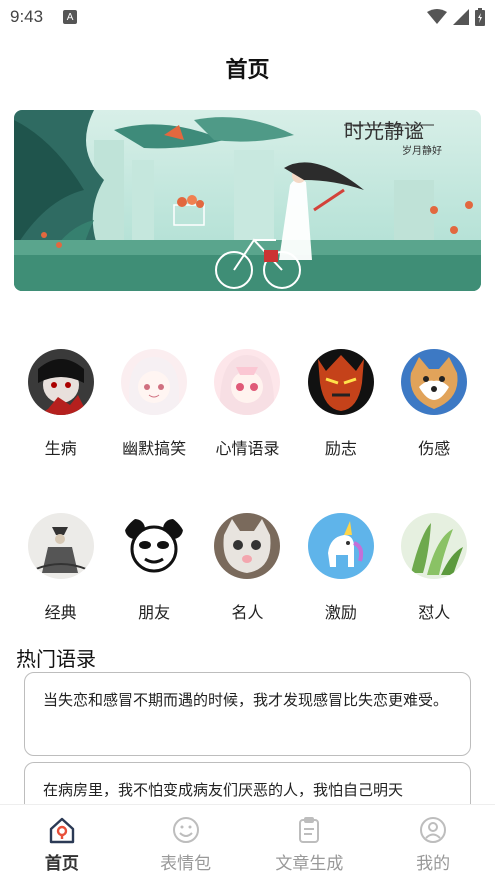 The image size is (495, 880). Describe the element at coordinates (309, 830) in the screenshot. I see `clipboard-icon` at that location.